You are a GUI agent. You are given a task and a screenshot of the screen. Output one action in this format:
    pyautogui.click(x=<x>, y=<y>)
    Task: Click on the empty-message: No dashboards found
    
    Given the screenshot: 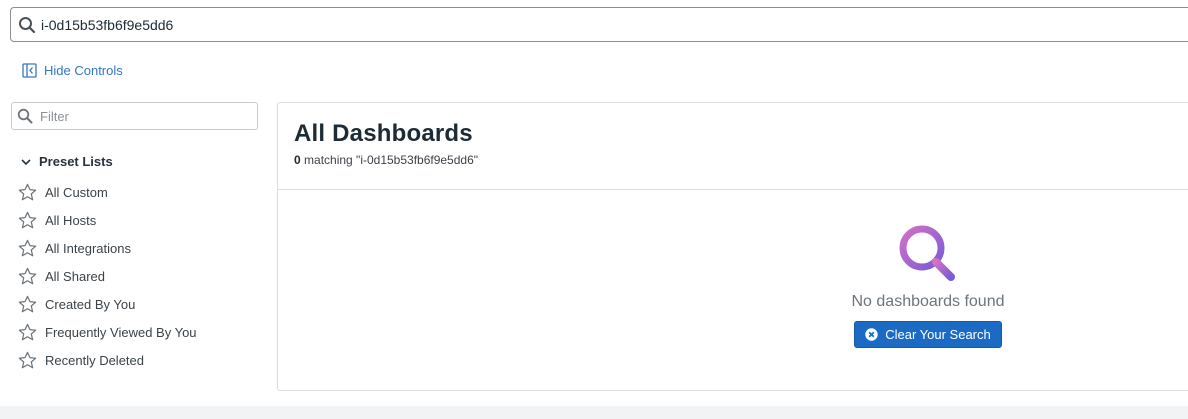 What is the action you would take?
    pyautogui.click(x=928, y=301)
    